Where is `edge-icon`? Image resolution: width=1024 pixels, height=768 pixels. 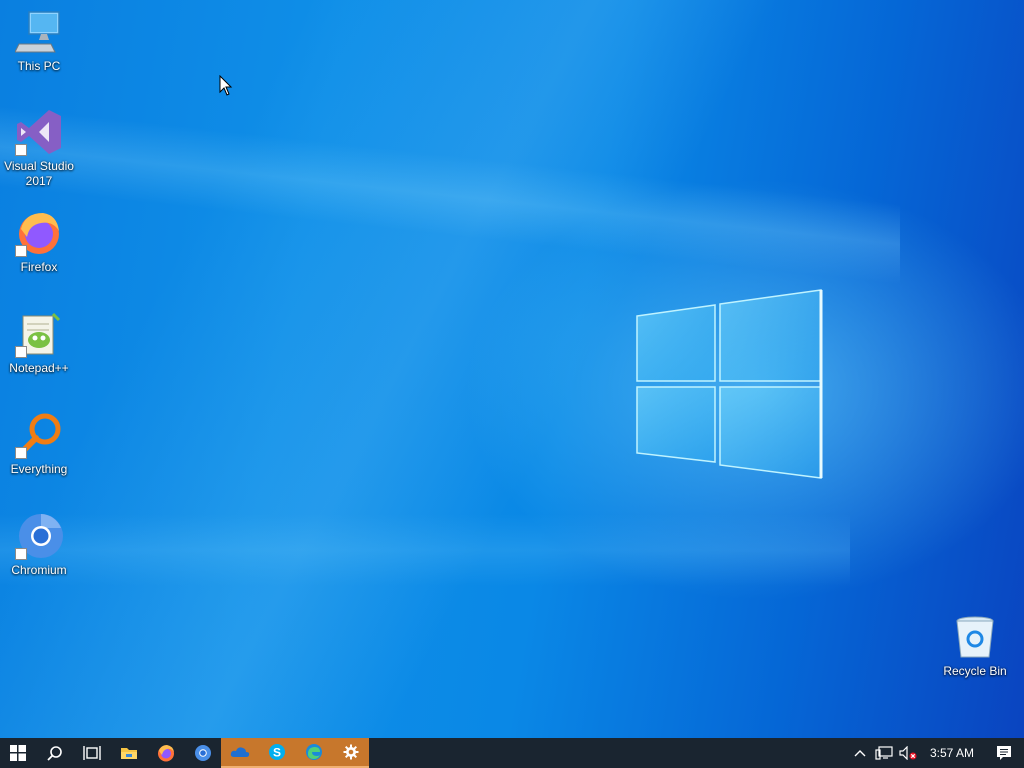 edge-icon is located at coordinates (313, 752).